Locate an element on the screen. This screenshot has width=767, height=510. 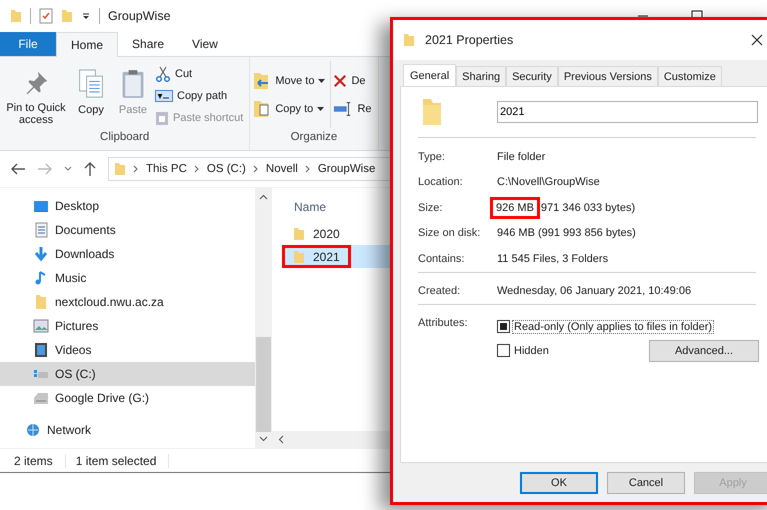
group-label: Clipboard is located at coordinates (124, 137).